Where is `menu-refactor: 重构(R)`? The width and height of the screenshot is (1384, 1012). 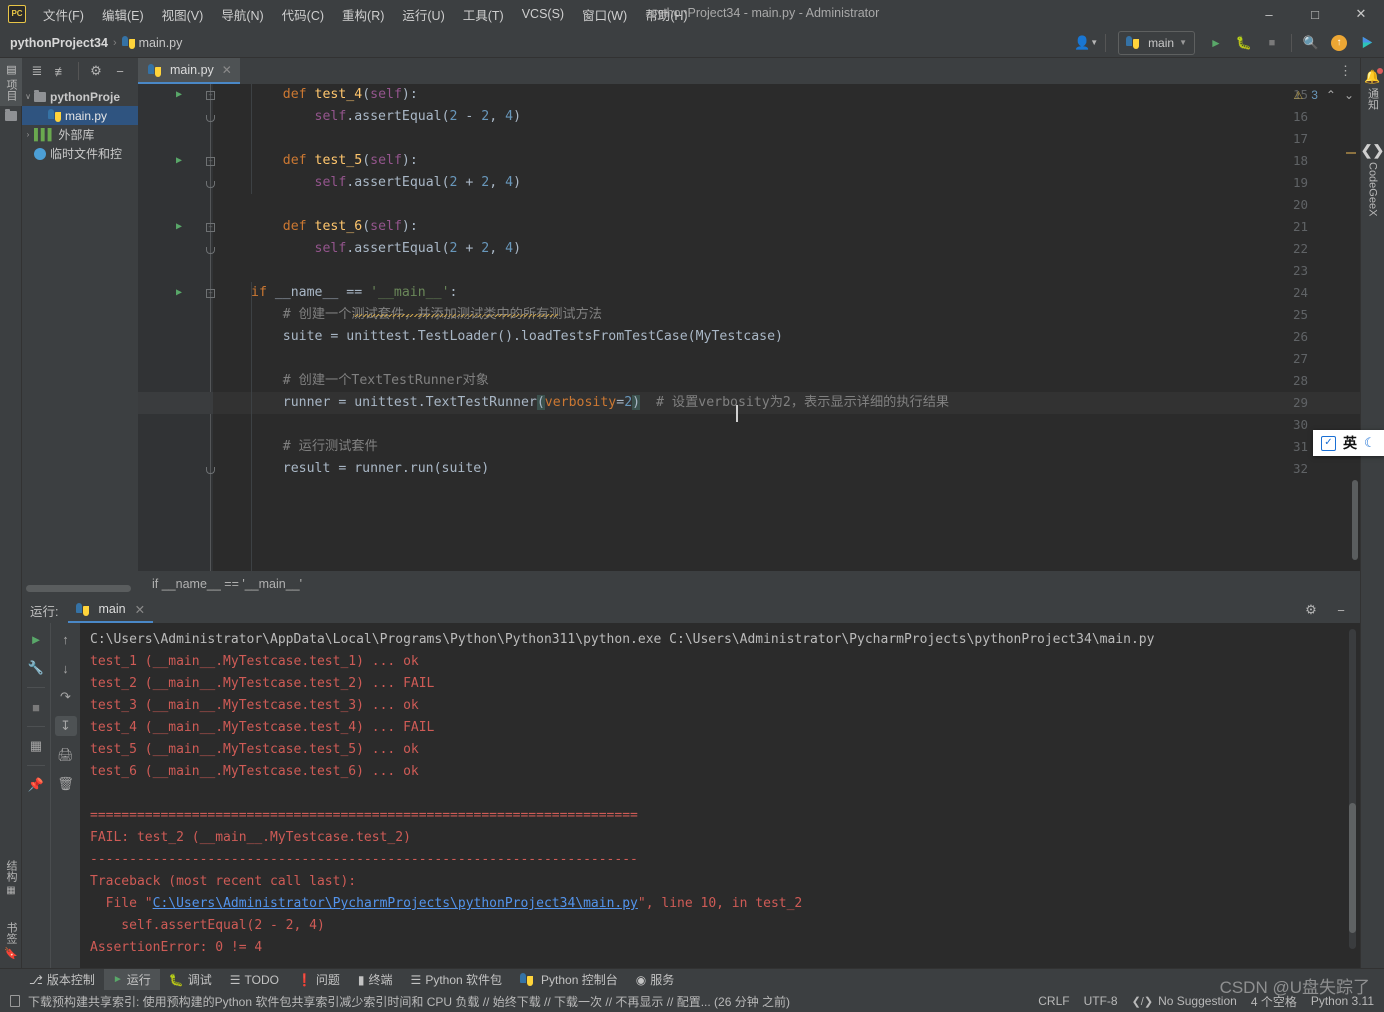 menu-refactor: 重构(R) is located at coordinates (363, 14).